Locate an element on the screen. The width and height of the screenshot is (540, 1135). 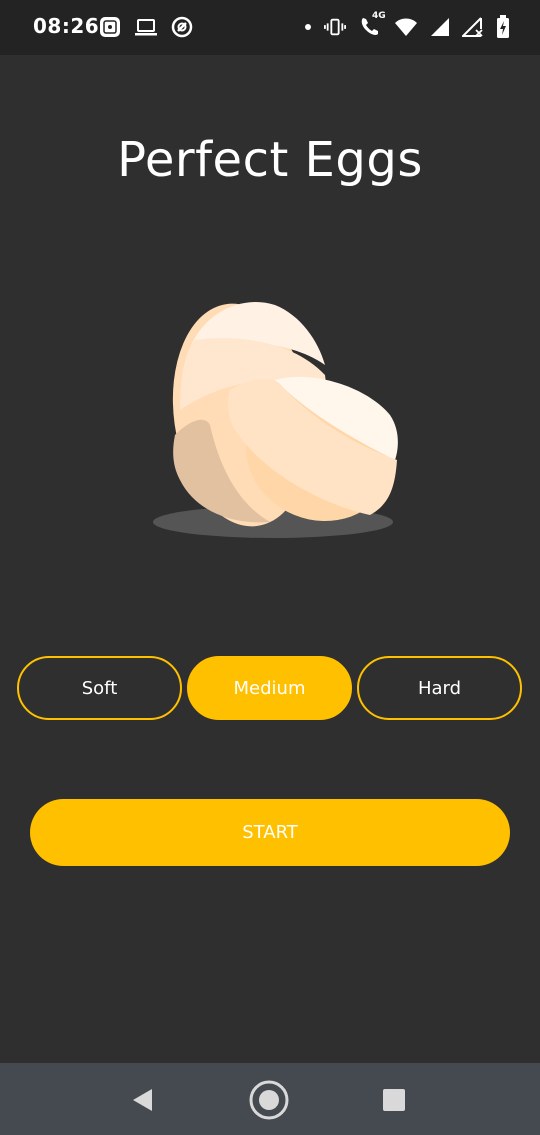
status-left-icons is located at coordinates (146, 27).